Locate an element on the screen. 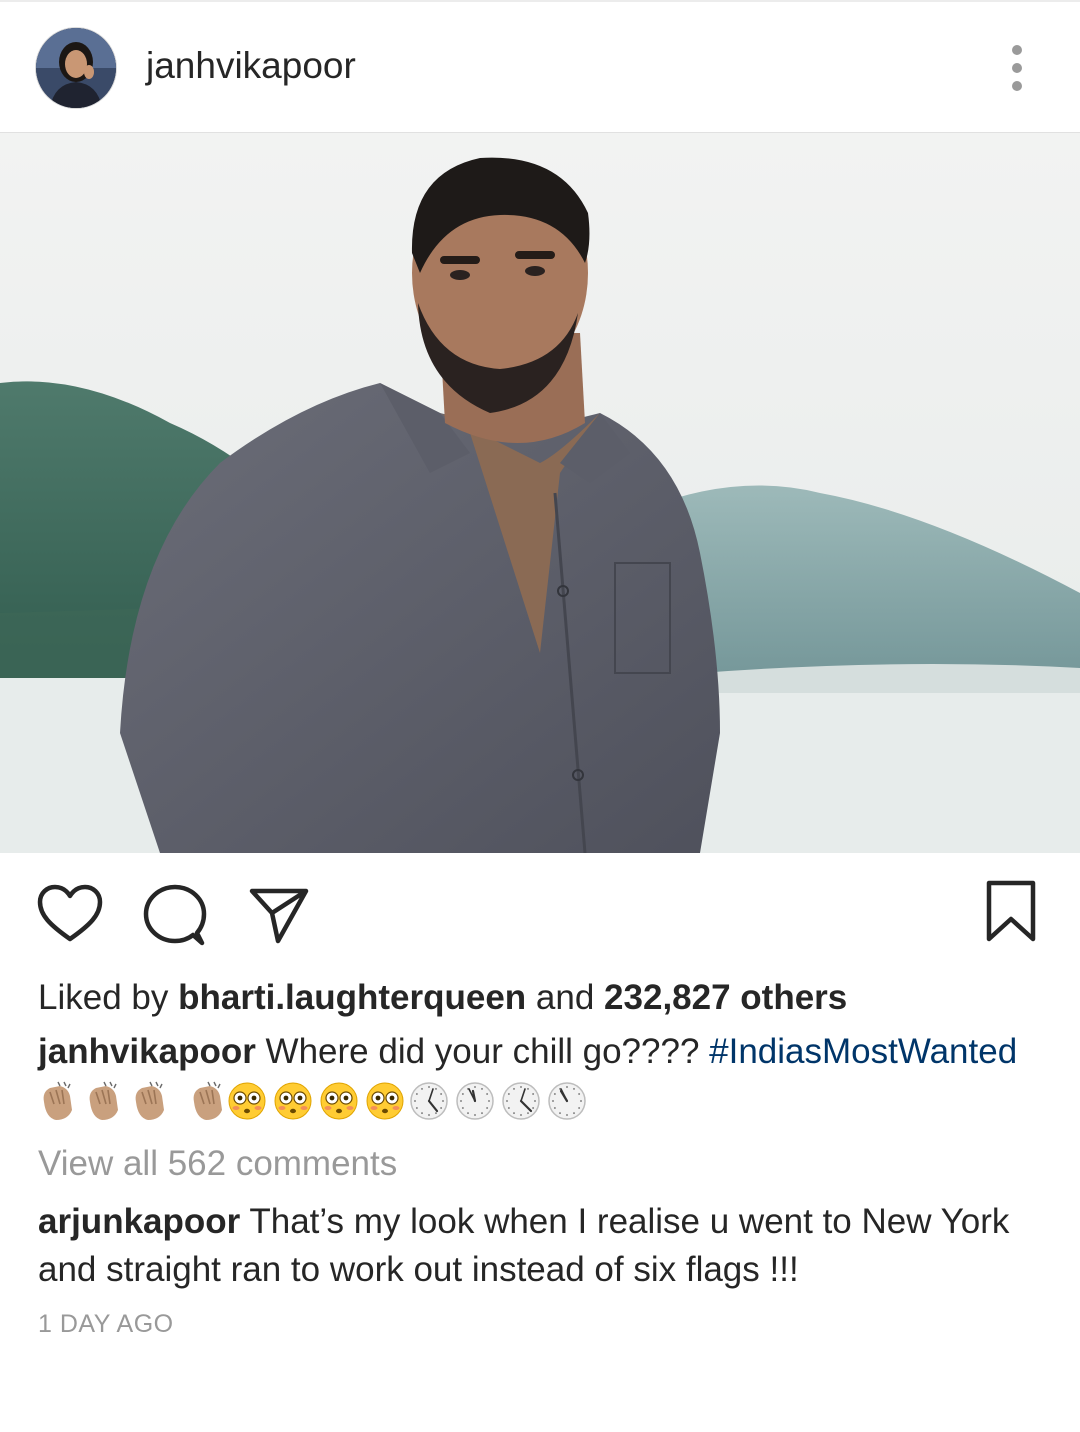 The height and width of the screenshot is (1432, 1080). likes-prefix: Liked by is located at coordinates (108, 997).